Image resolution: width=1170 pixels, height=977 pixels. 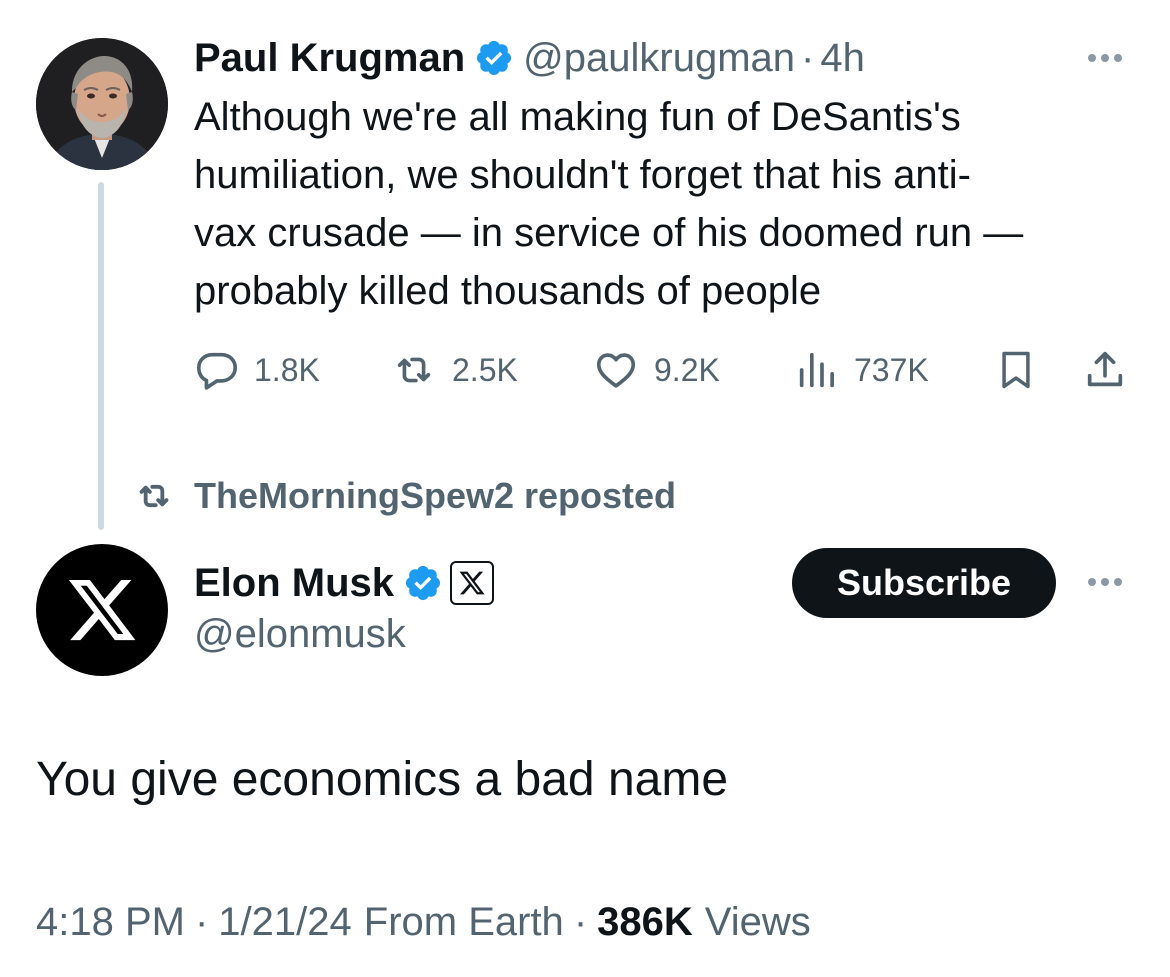 I want to click on like-count: 9.2K, so click(x=687, y=369).